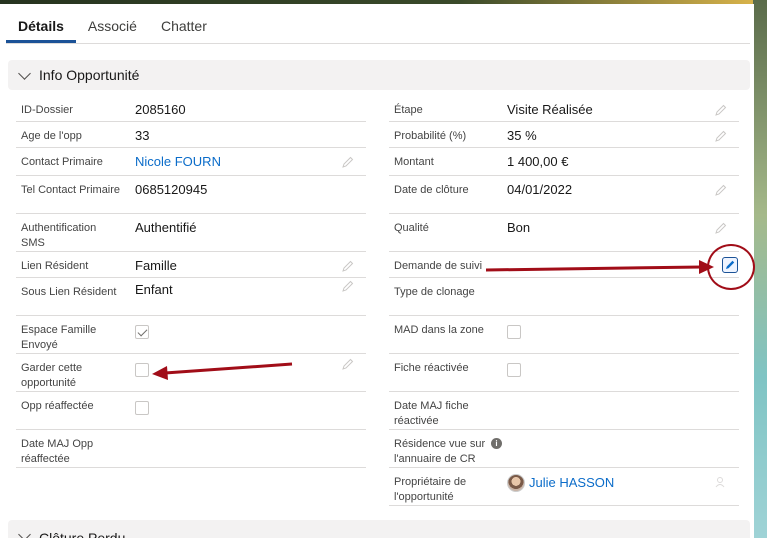  What do you see at coordinates (564, 449) in the screenshot?
I see `field-residence-annuaire: Résidence vue sur l'annuaire de CR i` at bounding box center [564, 449].